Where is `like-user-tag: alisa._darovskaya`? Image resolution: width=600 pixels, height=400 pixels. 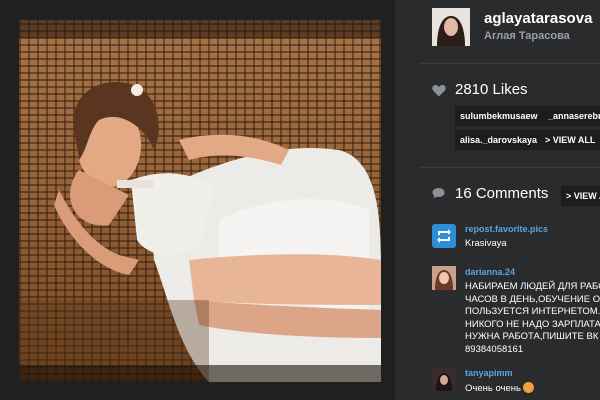
like-user-tag: alisa._darovskaya is located at coordinates (499, 140).